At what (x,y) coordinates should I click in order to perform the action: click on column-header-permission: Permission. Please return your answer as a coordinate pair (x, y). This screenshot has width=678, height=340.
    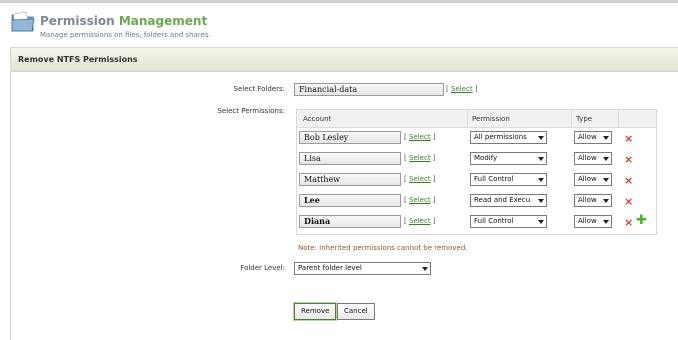
    Looking at the image, I should click on (491, 119).